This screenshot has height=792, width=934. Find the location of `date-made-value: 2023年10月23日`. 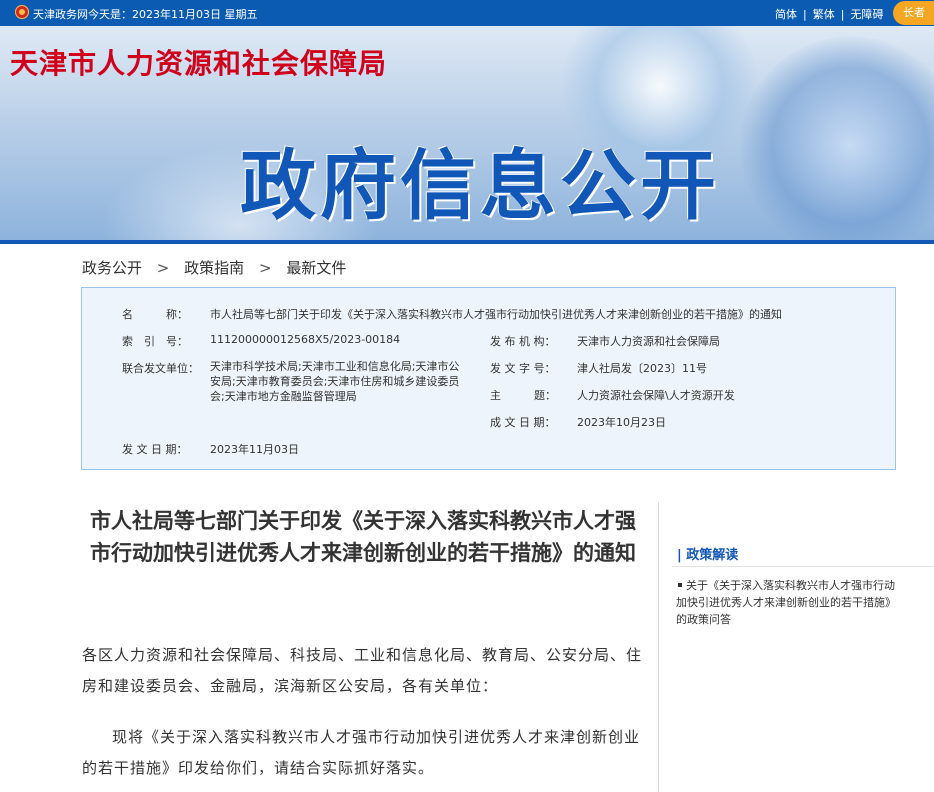

date-made-value: 2023年10月23日 is located at coordinates (621, 422).